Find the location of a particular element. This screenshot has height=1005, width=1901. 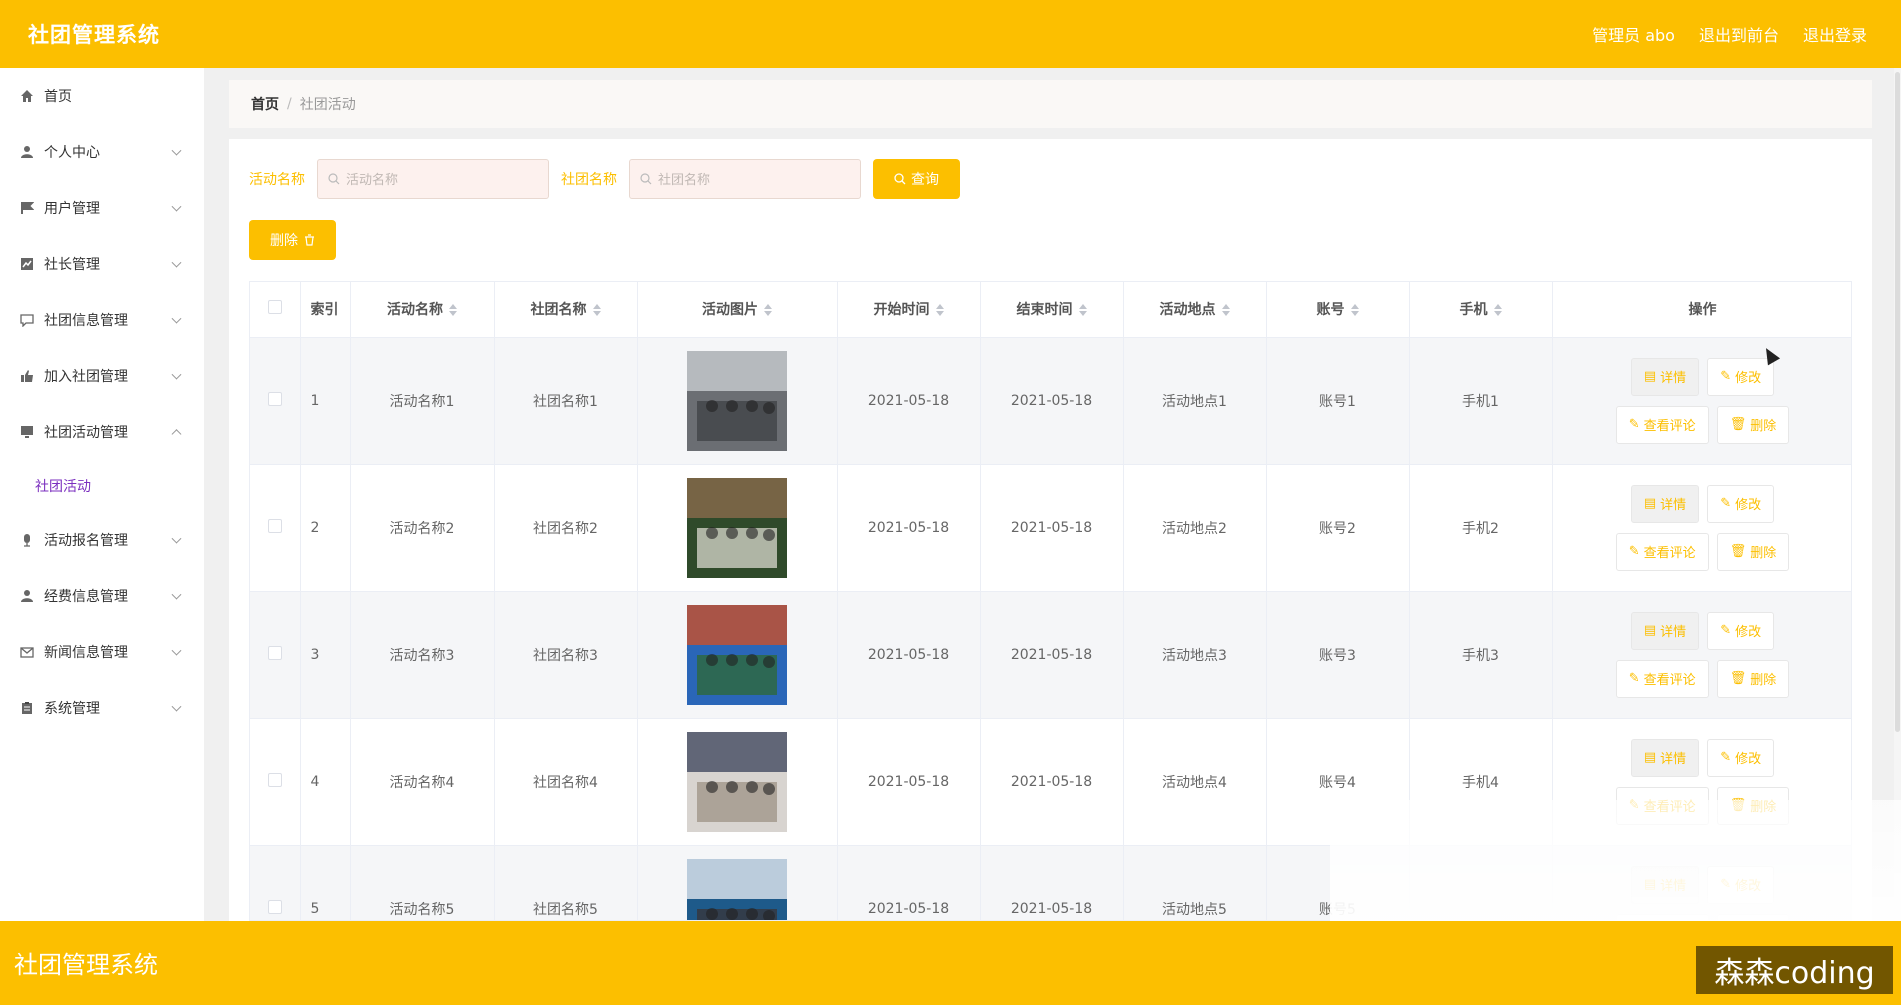

sidebar-item-label: 经费信息管理 is located at coordinates (86, 597).